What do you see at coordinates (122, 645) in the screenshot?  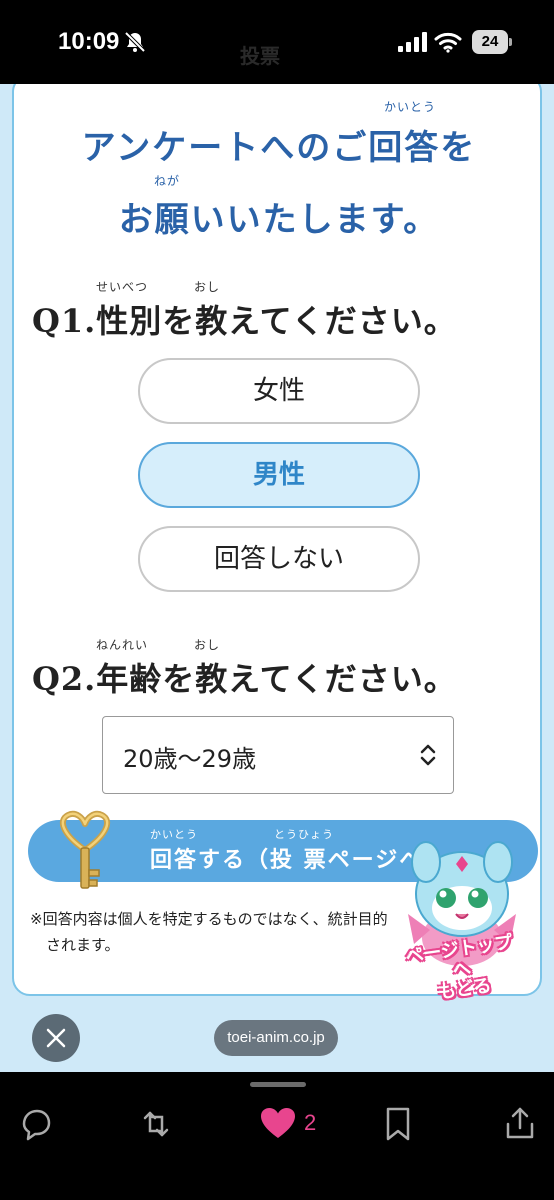 I see `q2-ruby-nenrei: ねんれい` at bounding box center [122, 645].